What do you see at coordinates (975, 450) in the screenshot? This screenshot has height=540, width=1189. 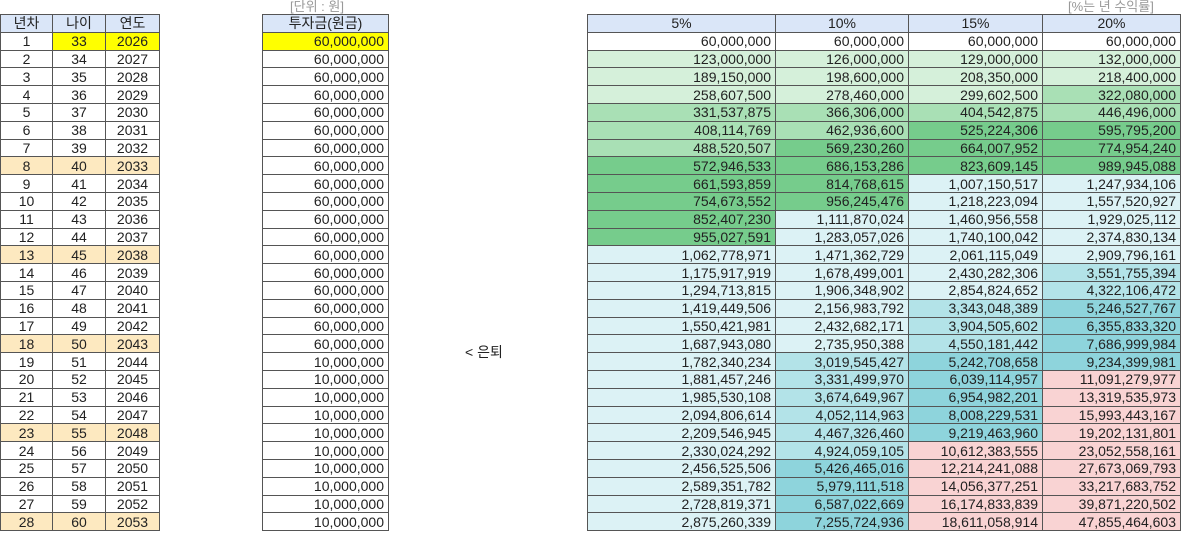 I see `balance-cell-15pct: 10,612,383,555` at bounding box center [975, 450].